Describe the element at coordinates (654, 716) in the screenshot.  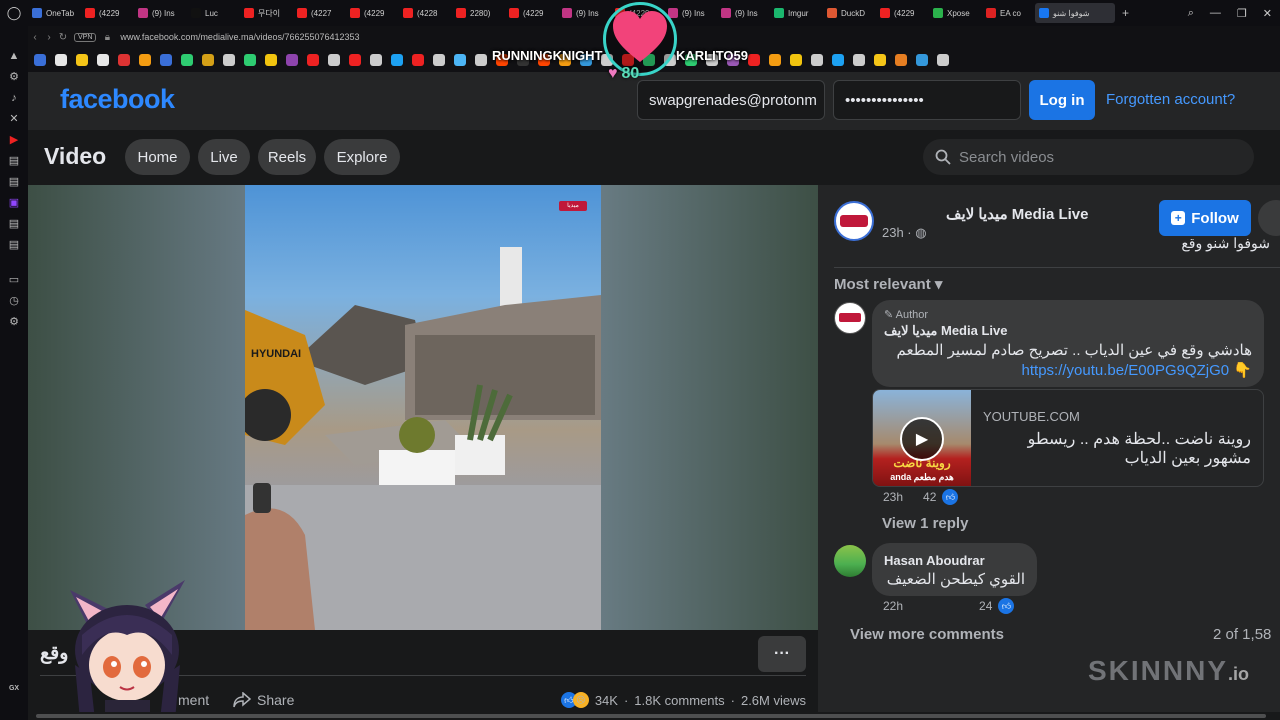
I see `horizontal-scrollbar` at that location.